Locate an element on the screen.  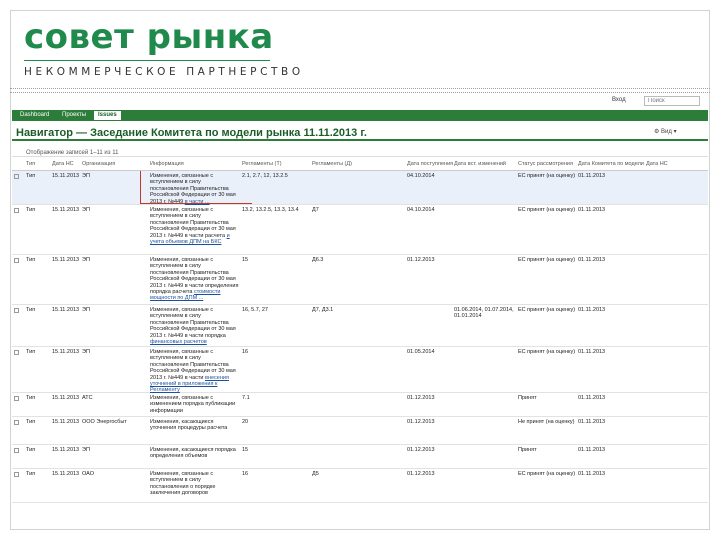
col-org: Организация is located at coordinates (98, 164).